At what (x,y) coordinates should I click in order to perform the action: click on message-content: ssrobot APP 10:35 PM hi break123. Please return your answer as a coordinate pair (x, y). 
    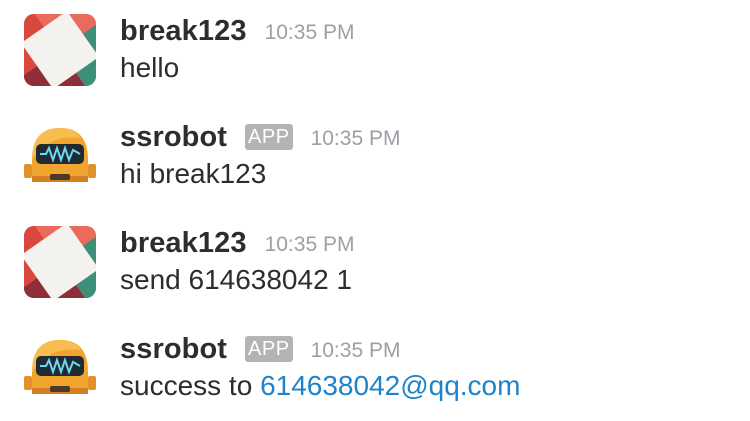
    Looking at the image, I should click on (260, 156).